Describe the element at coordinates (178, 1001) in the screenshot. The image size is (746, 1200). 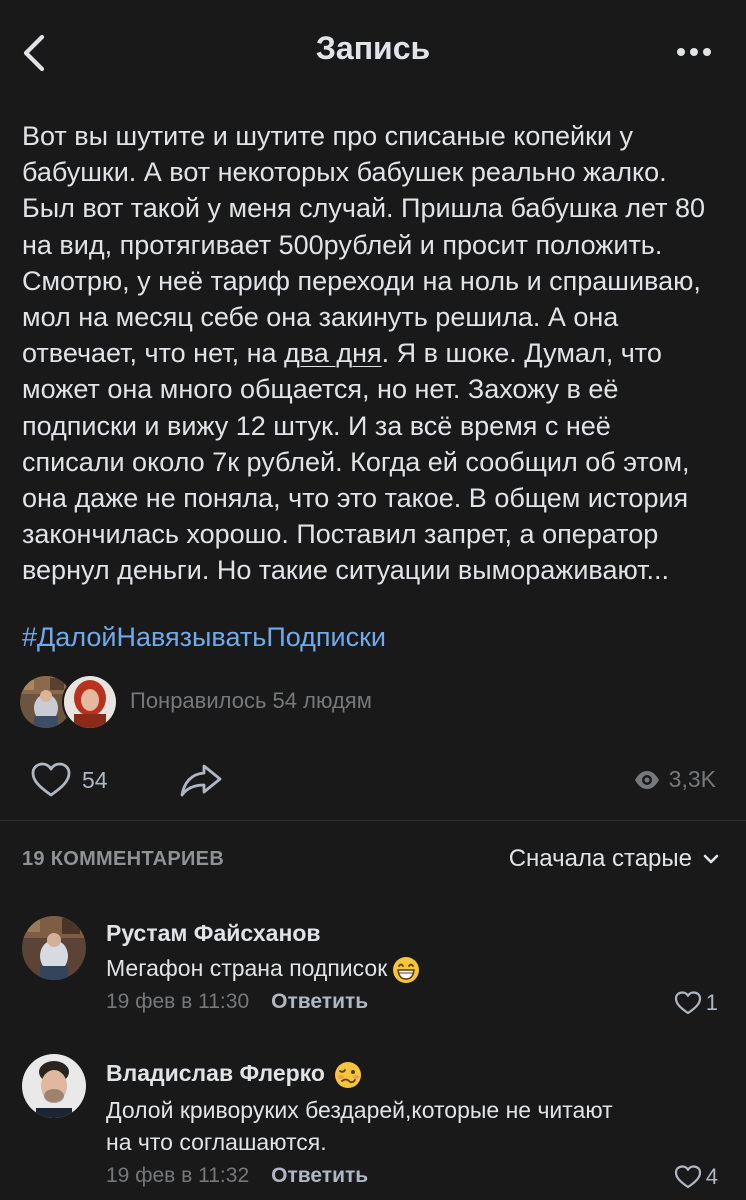
I see `comment-date: 19 фев в 11:30` at that location.